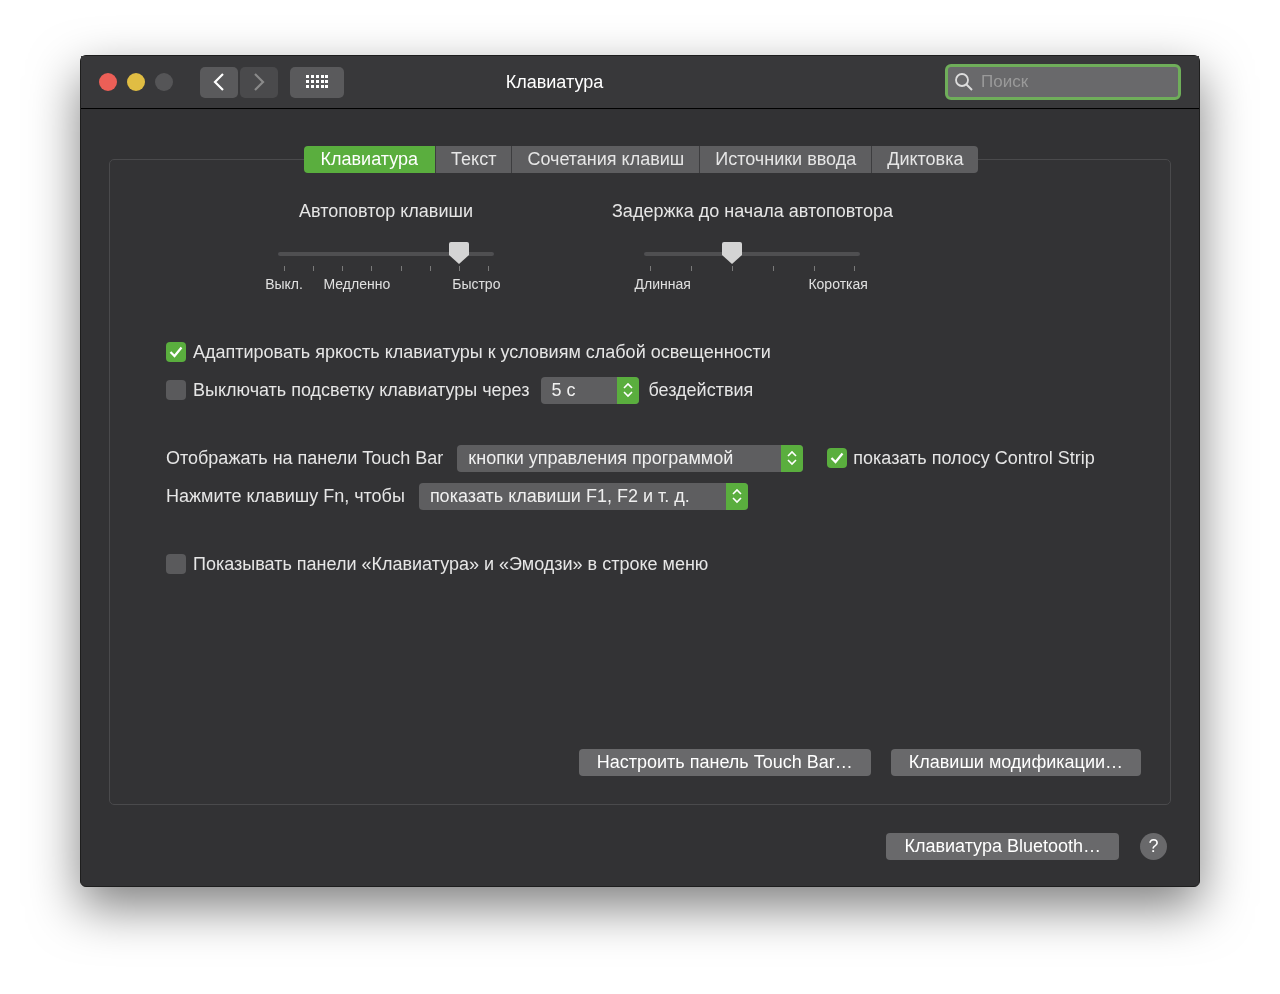 This screenshot has height=994, width=1280. Describe the element at coordinates (476, 284) in the screenshot. I see `slider-label: Быстро` at that location.